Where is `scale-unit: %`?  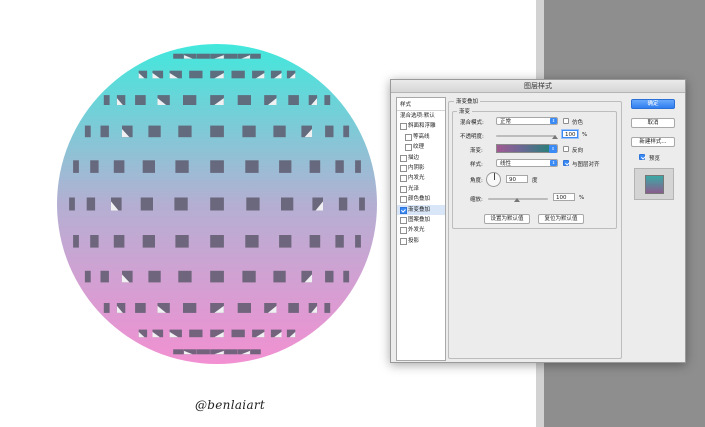 scale-unit: % is located at coordinates (582, 198).